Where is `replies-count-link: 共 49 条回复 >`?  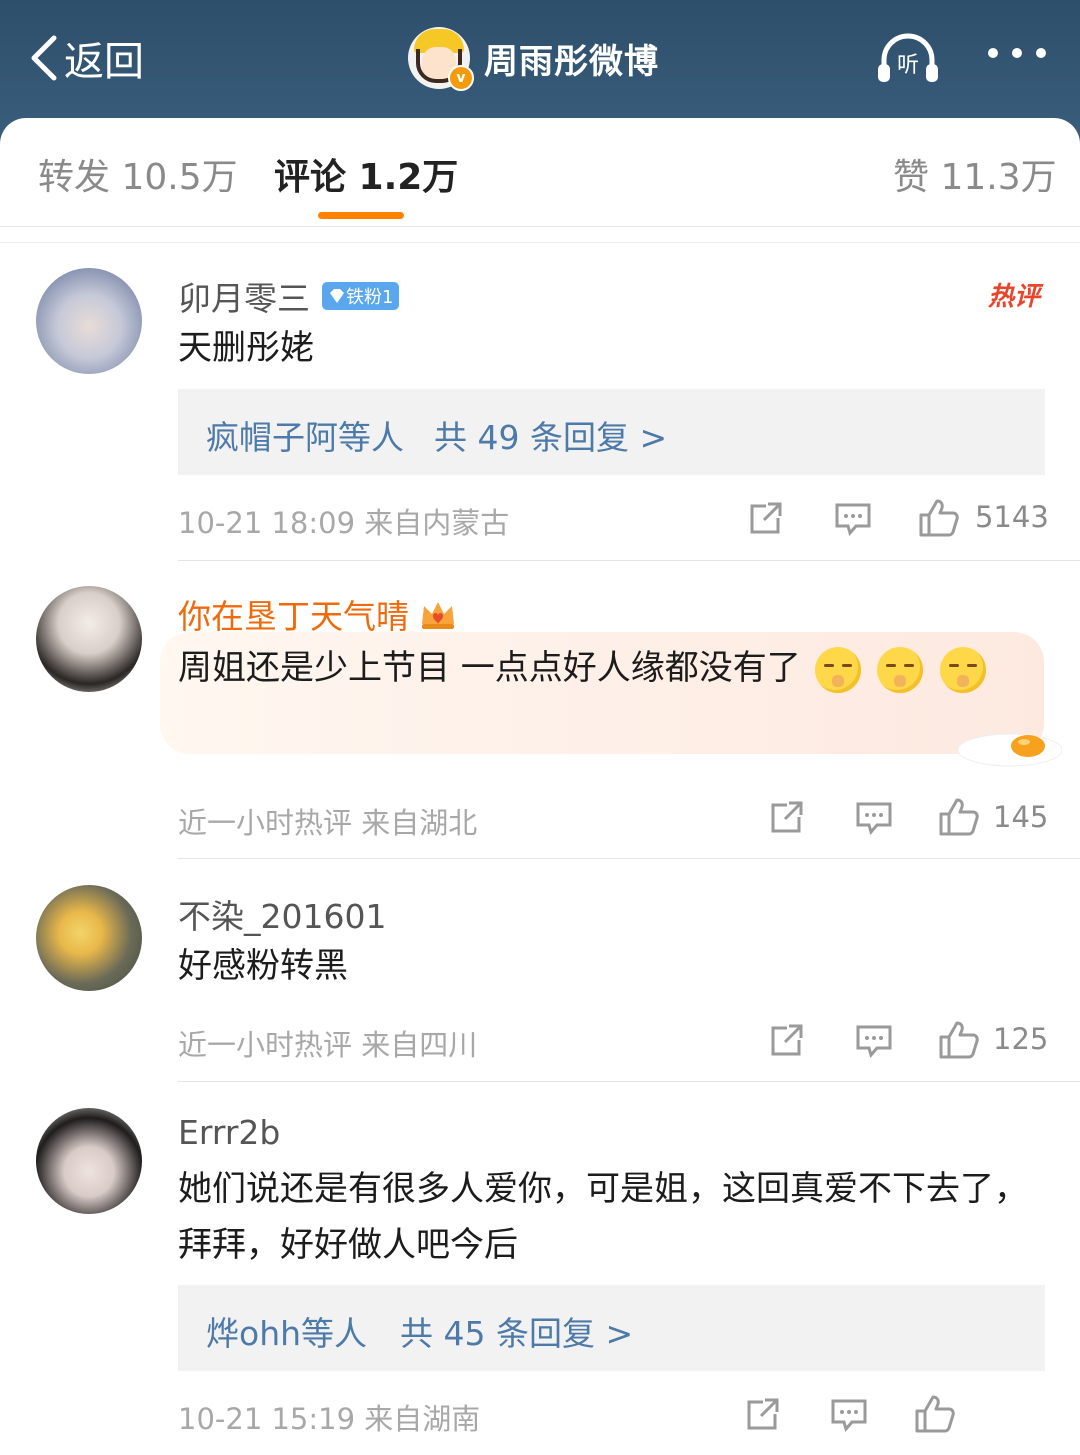
replies-count-link: 共 49 条回复 > is located at coordinates (550, 435).